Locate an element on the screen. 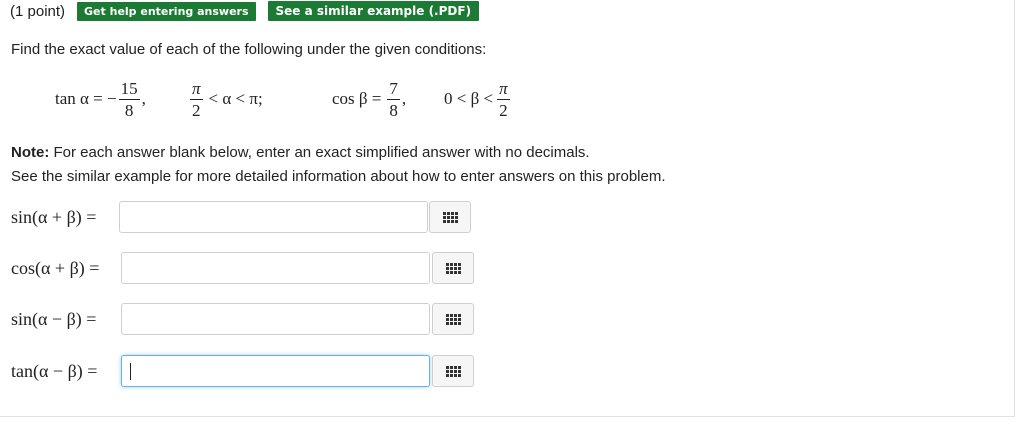  cos-beta-condition: cos β = 7 8 , is located at coordinates (369, 99).